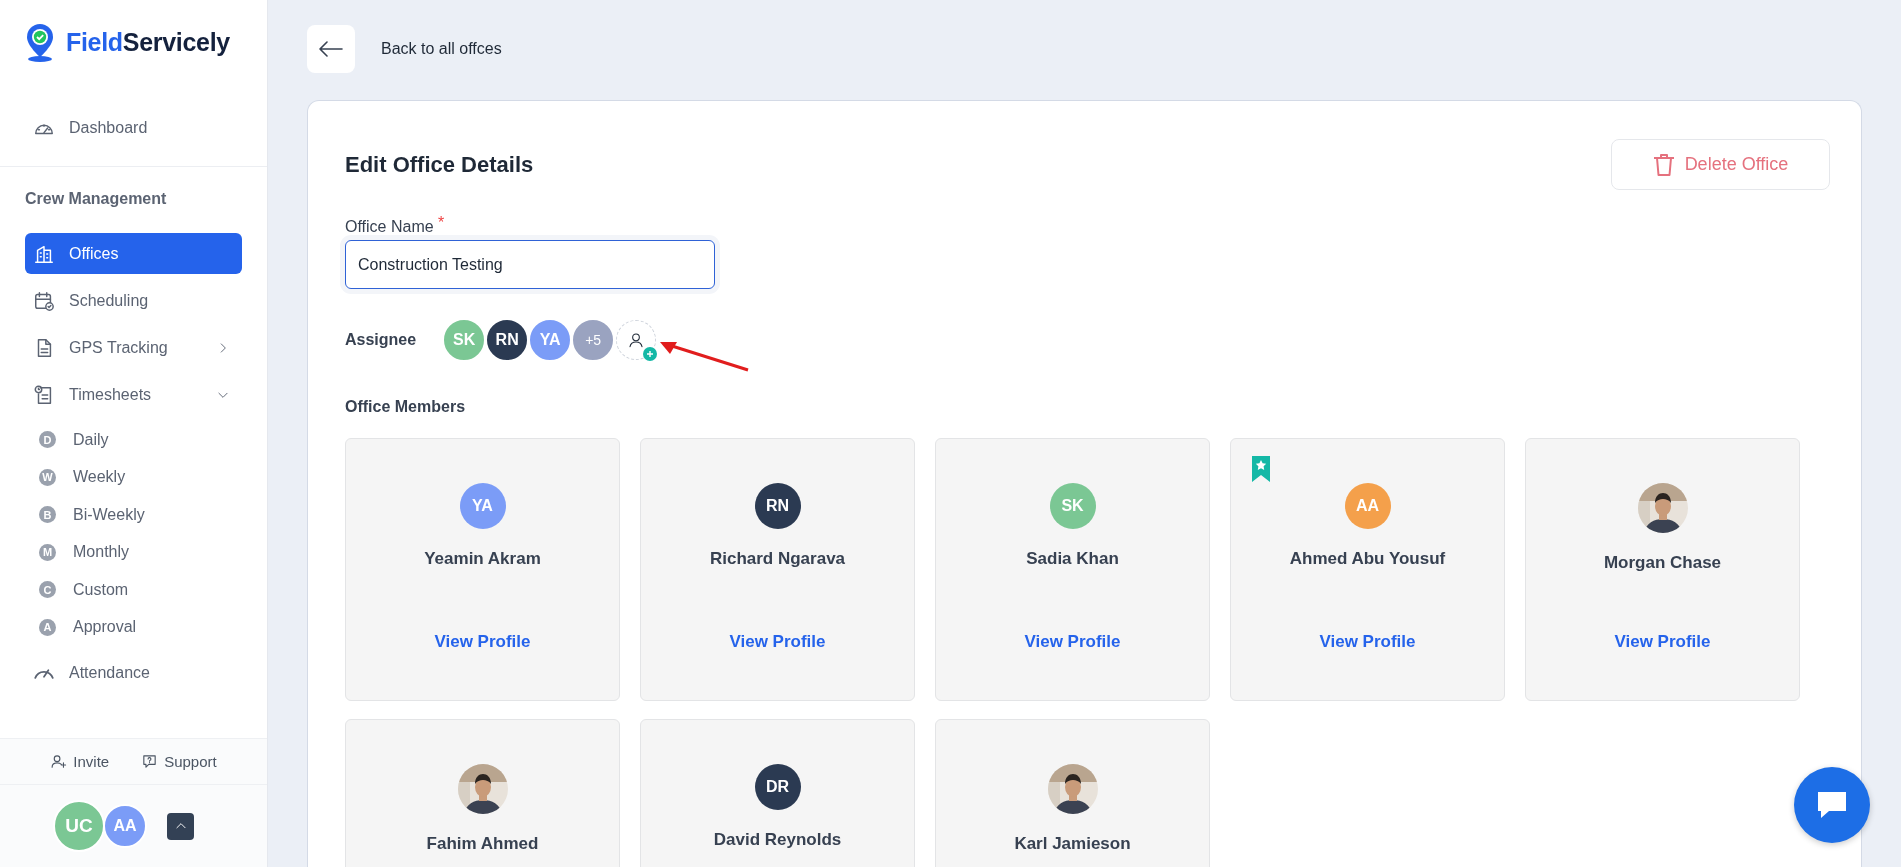 This screenshot has height=867, width=1901. Describe the element at coordinates (1367, 506) in the screenshot. I see `member-avatar: AA` at that location.